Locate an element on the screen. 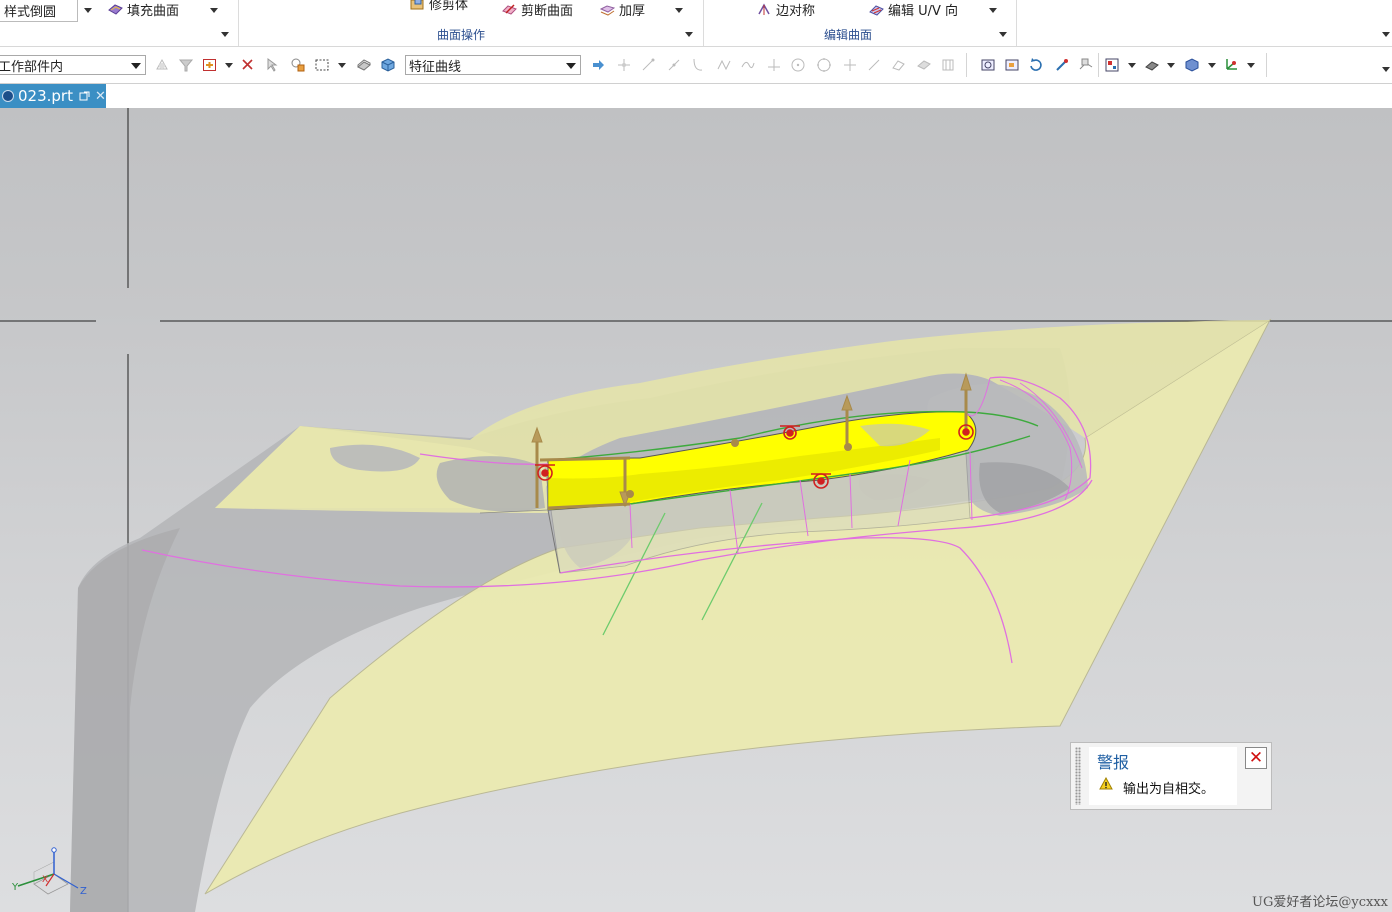 The width and height of the screenshot is (1392, 912). curve-rule-arrow-icon is located at coordinates (571, 66).